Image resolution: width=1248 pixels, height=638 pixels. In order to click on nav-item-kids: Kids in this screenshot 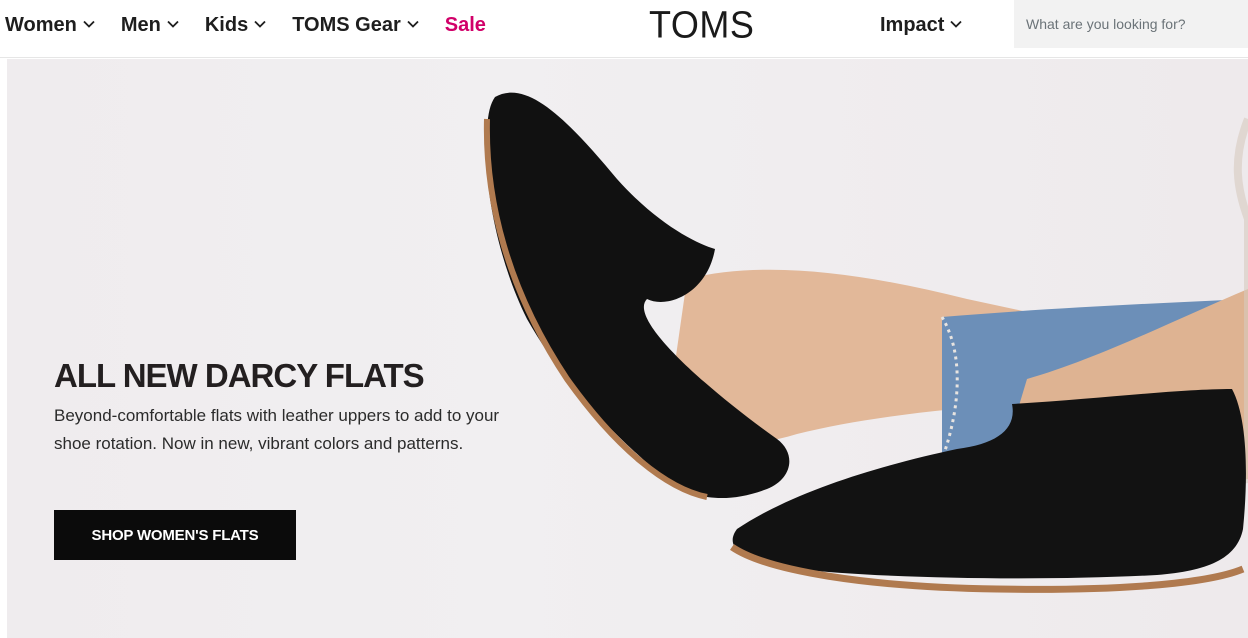, I will do `click(236, 25)`.